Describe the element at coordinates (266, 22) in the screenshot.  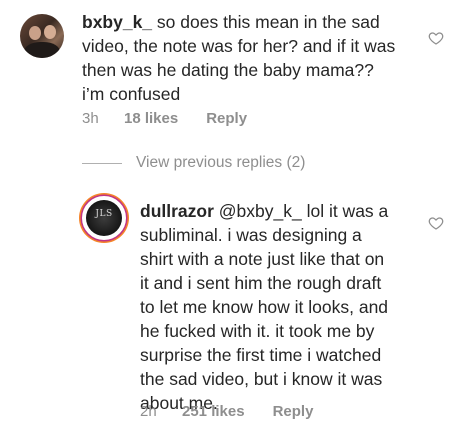
I see `comment-line: so does this mean in the sad` at that location.